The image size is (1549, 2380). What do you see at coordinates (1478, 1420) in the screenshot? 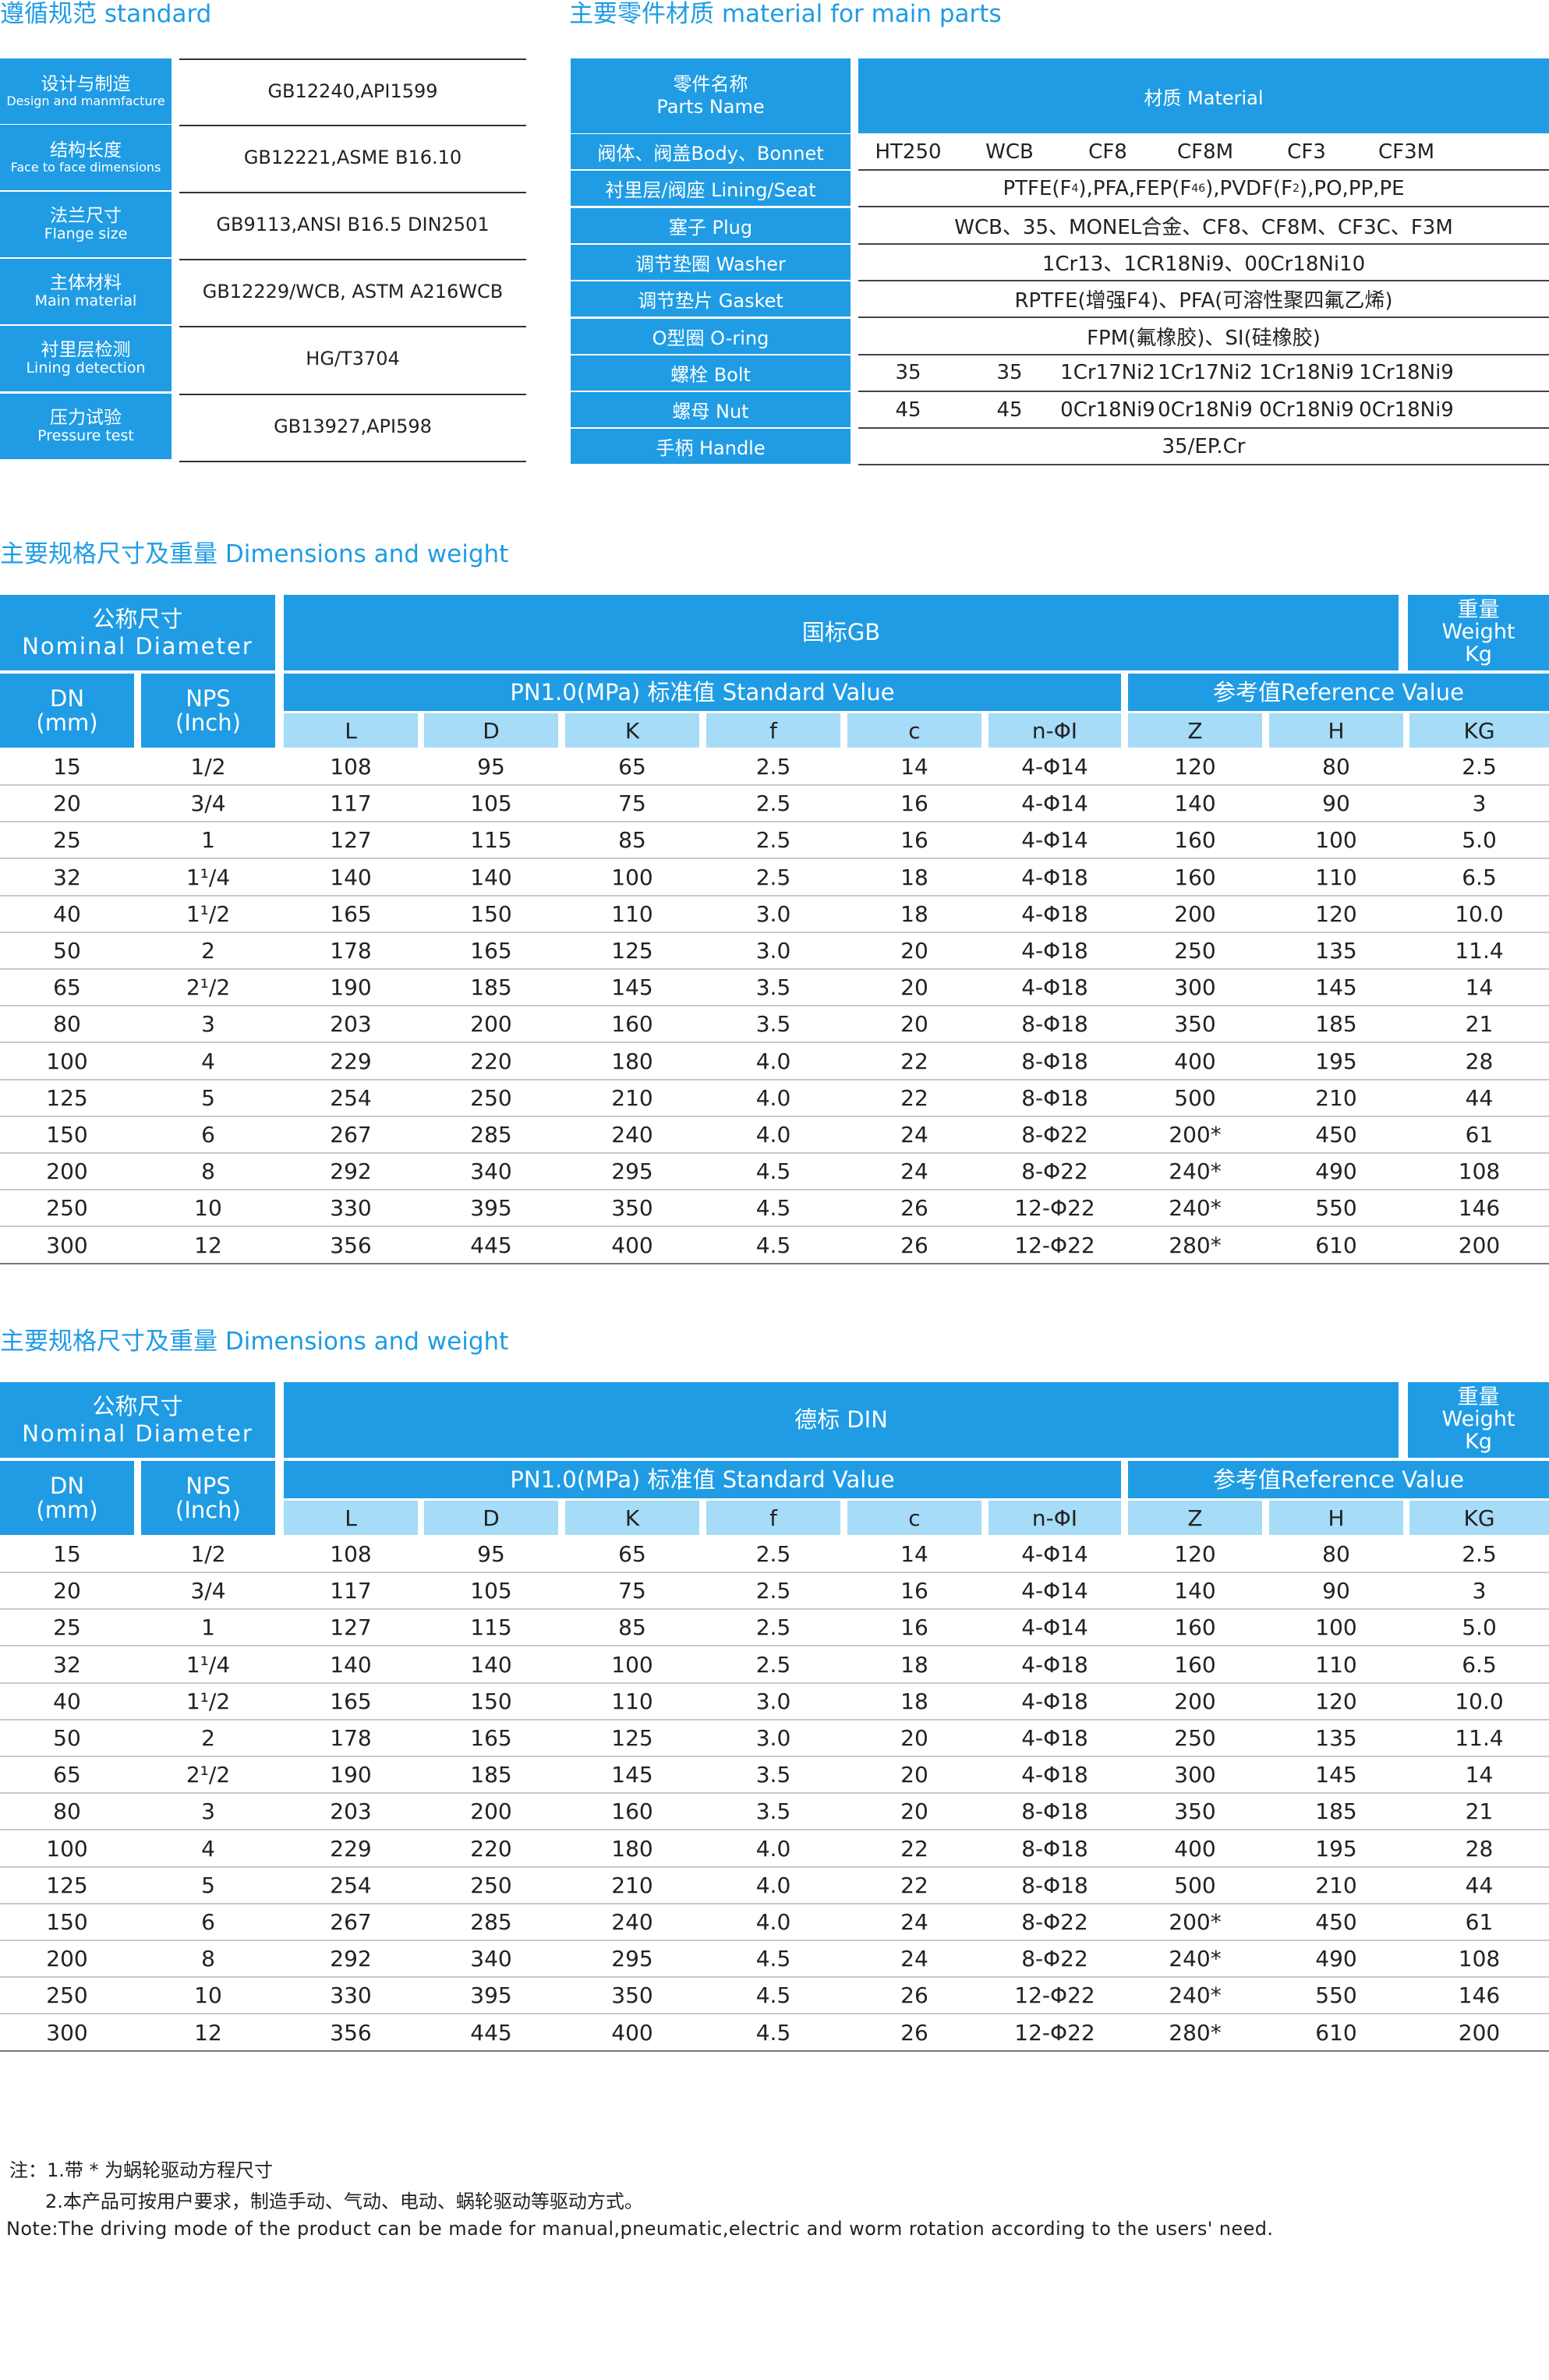
I see `weight-header: 重量 Weight Kg` at bounding box center [1478, 1420].